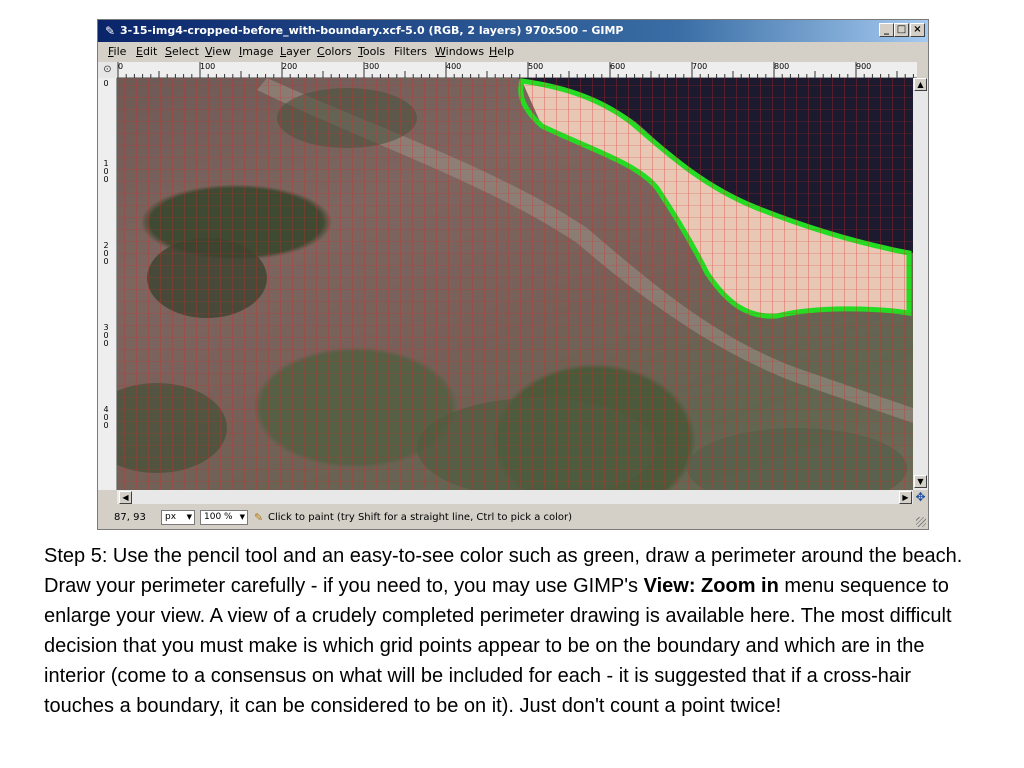 The width and height of the screenshot is (1024, 768). I want to click on menu-file: File, so click(117, 52).